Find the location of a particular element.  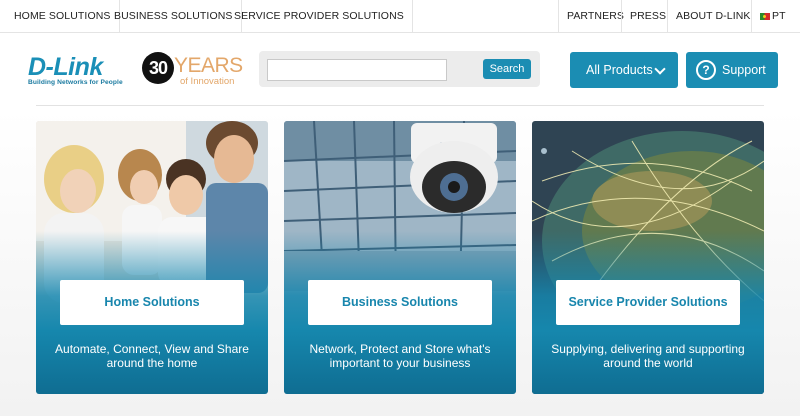

support-button: ? Support is located at coordinates (732, 70).